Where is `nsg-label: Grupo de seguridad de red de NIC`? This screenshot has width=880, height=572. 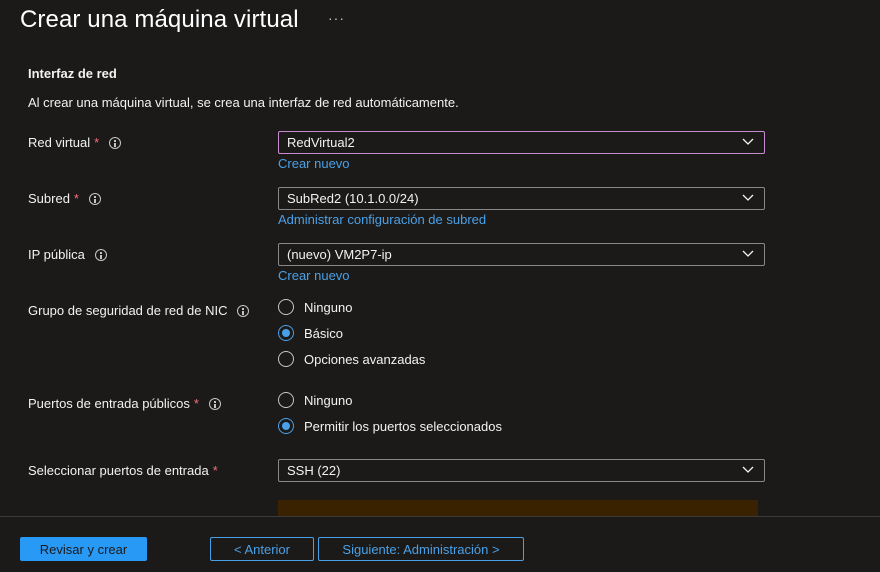 nsg-label: Grupo de seguridad de red de NIC is located at coordinates (128, 310).